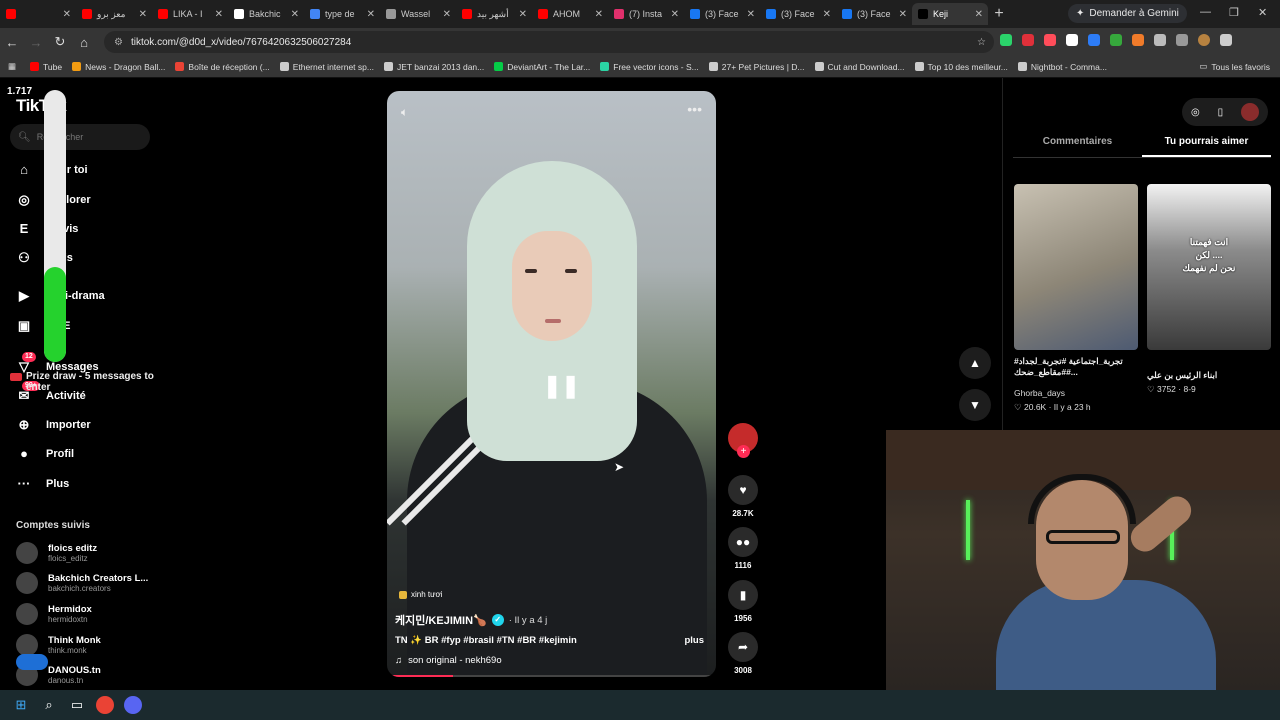  Describe the element at coordinates (114, 14) in the screenshot. I see `browser-tab: معز برو ✕` at that location.